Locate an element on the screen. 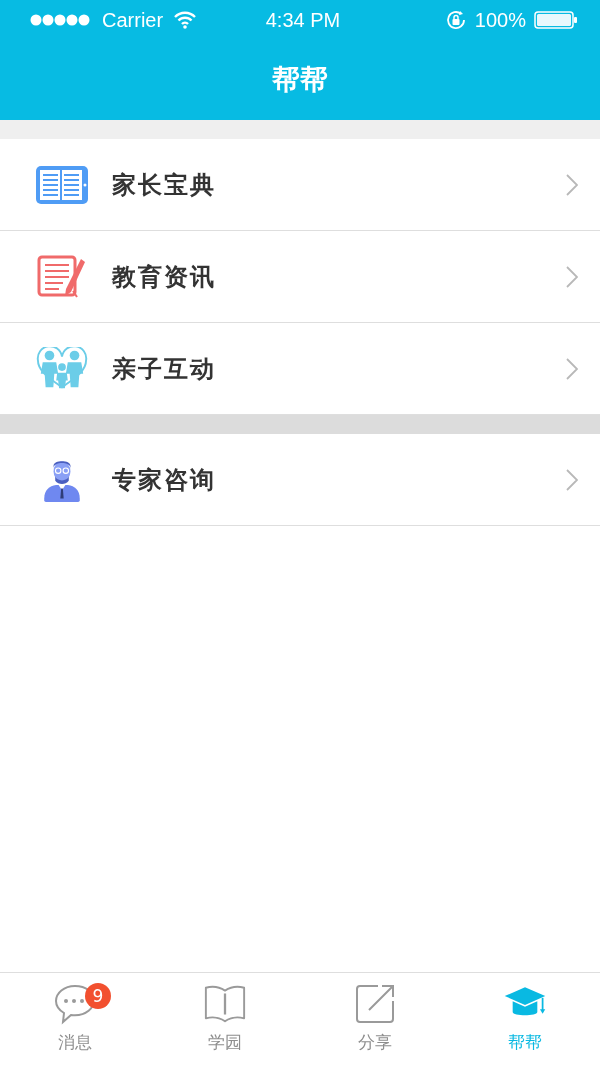 This screenshot has width=600, height=1065. status-time: 4:34 PM is located at coordinates (303, 20).